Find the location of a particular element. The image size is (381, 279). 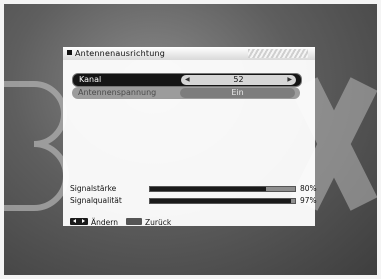

signal-quality-fill is located at coordinates (220, 201).